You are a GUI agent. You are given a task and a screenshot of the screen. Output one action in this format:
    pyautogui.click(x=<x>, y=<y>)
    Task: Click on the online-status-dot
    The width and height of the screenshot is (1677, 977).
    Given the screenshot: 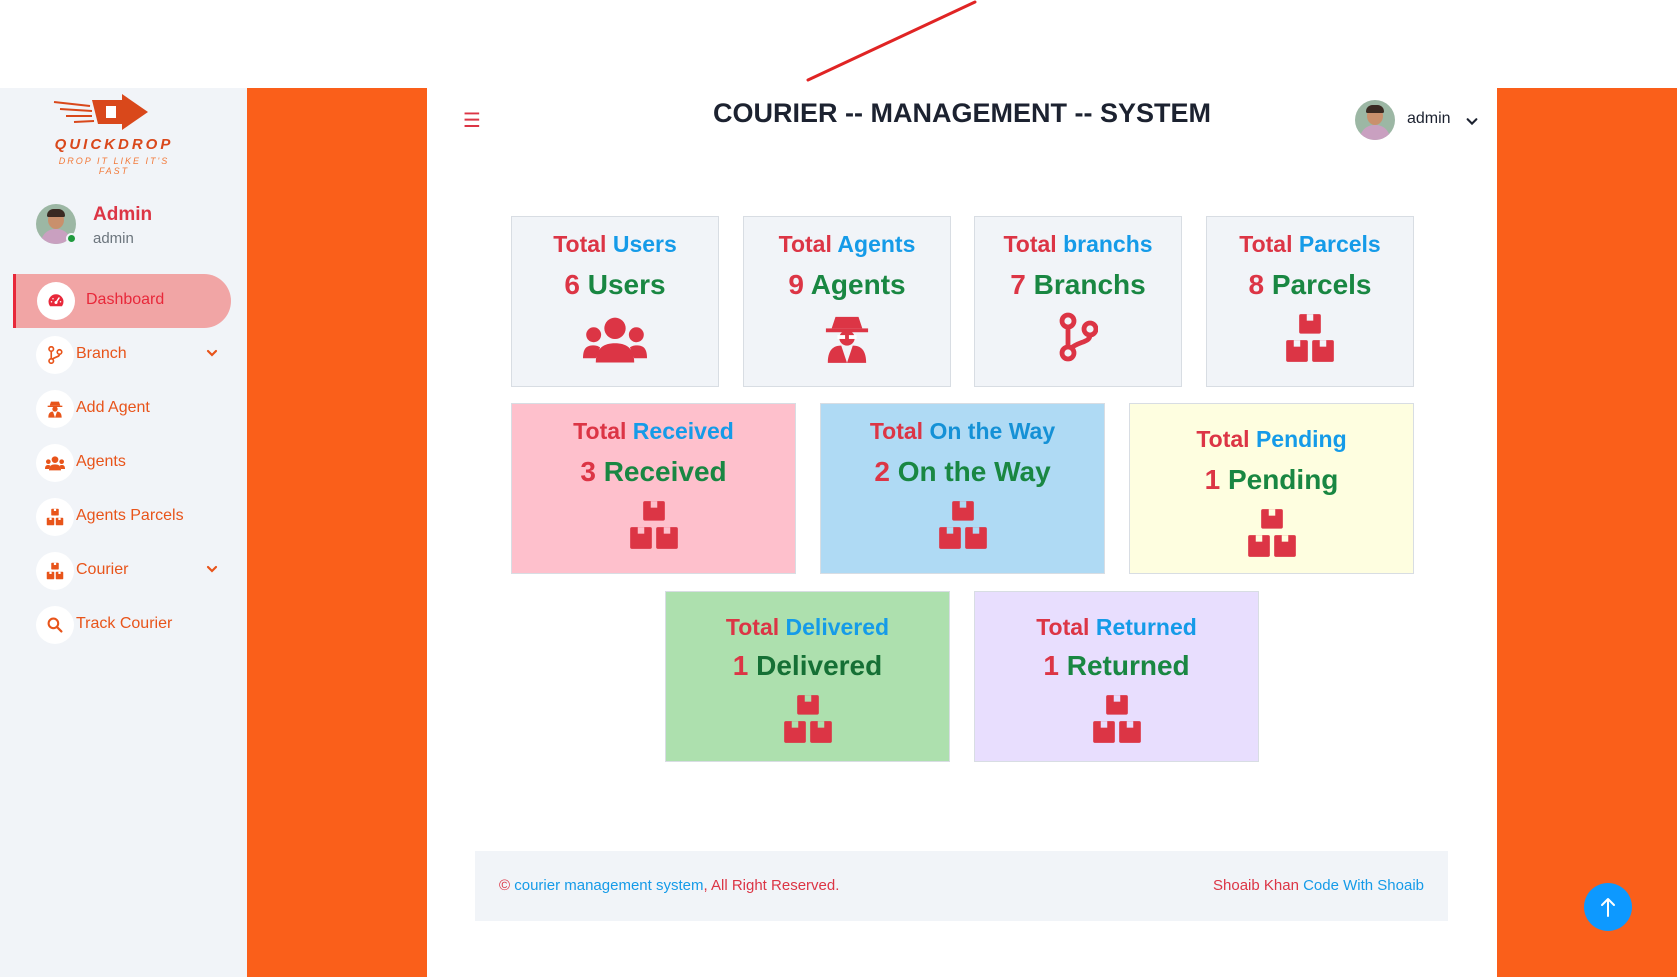 What is the action you would take?
    pyautogui.click(x=71, y=238)
    